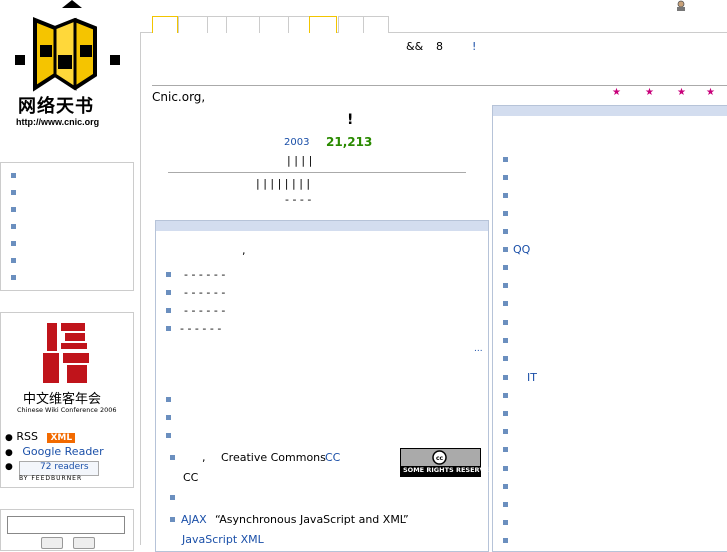 The image size is (727, 552). What do you see at coordinates (64, 467) in the screenshot?
I see `readers-count: 72 readers` at bounding box center [64, 467].